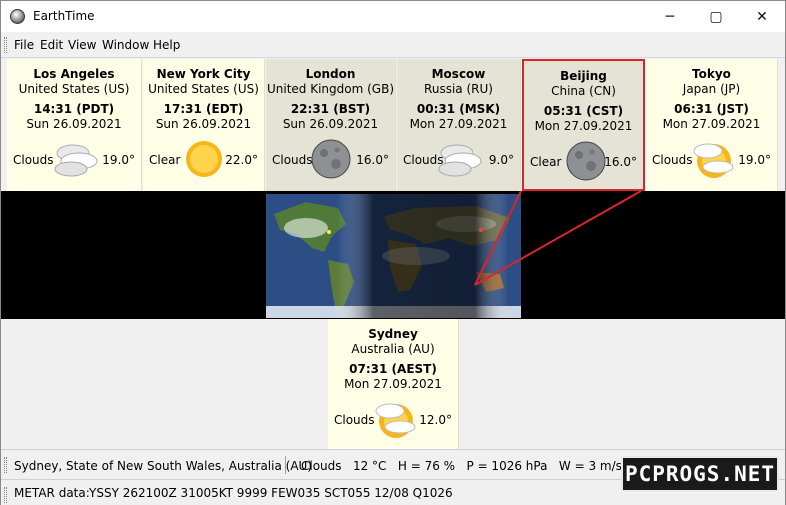 The image size is (786, 505). Describe the element at coordinates (711, 74) in the screenshot. I see `city-name: Tokyo` at that location.